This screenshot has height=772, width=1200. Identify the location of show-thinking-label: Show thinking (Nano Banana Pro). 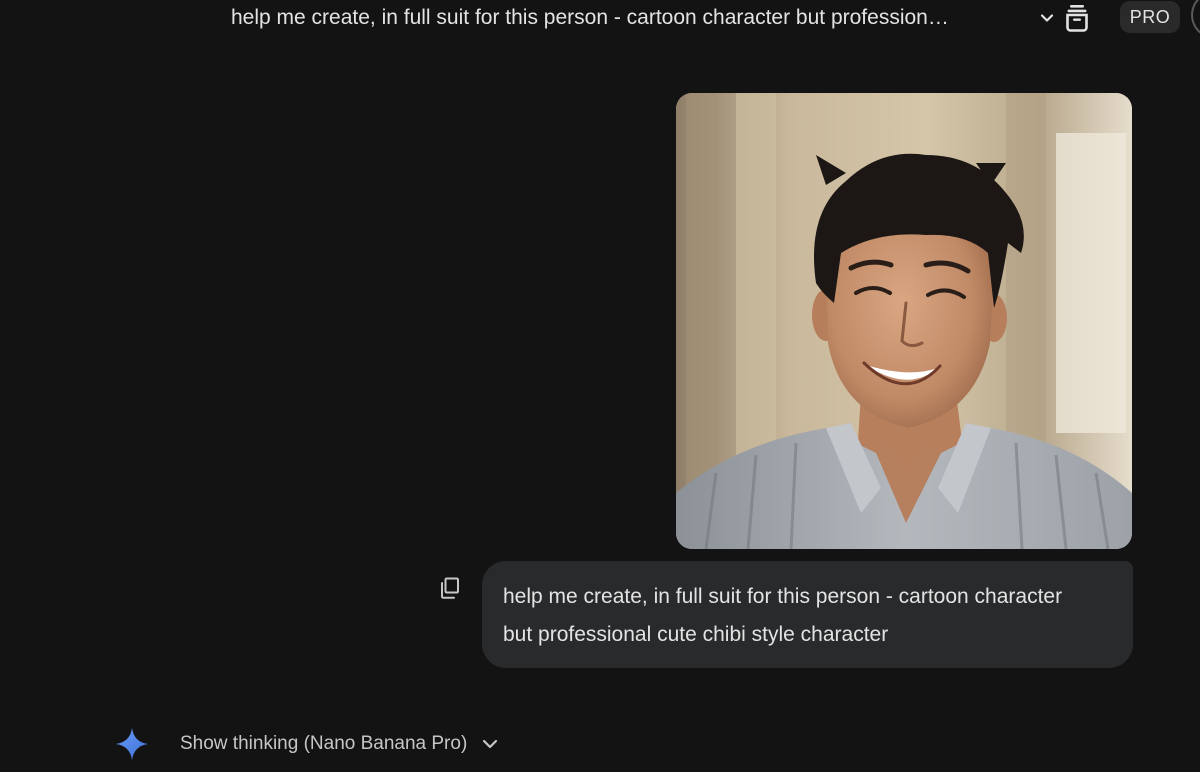
(324, 743).